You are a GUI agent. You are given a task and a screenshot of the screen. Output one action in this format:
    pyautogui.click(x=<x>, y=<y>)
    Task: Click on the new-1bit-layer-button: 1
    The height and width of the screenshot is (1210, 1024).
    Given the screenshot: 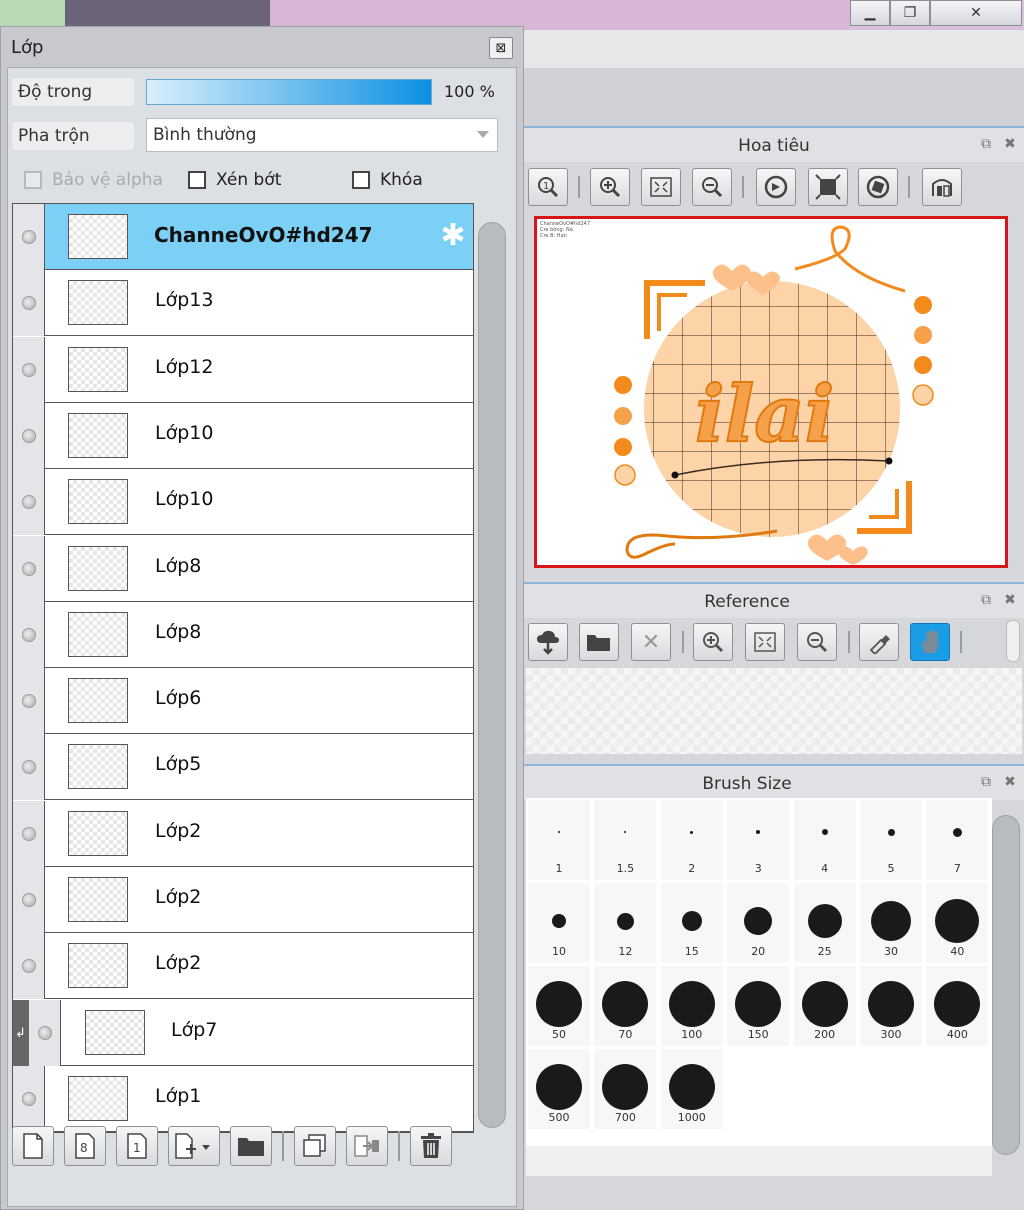 What is the action you would take?
    pyautogui.click(x=137, y=1146)
    